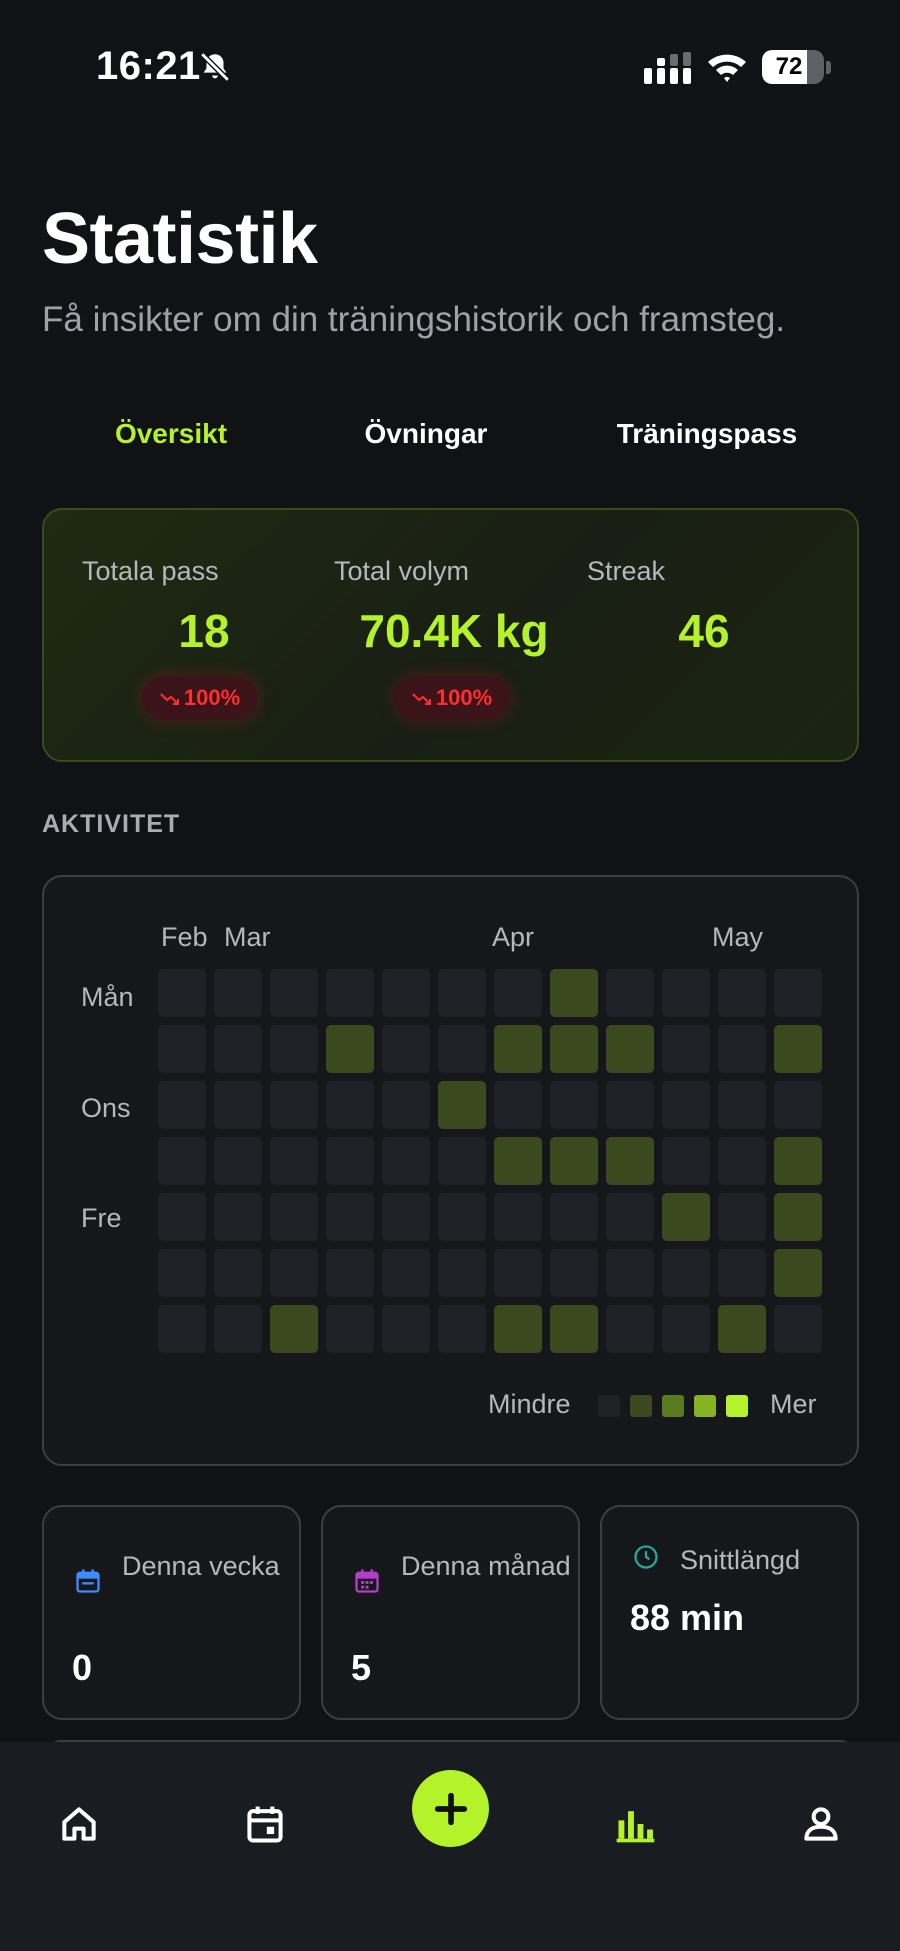 This screenshot has width=900, height=1951. I want to click on legend-more-label: Mer, so click(793, 1404).